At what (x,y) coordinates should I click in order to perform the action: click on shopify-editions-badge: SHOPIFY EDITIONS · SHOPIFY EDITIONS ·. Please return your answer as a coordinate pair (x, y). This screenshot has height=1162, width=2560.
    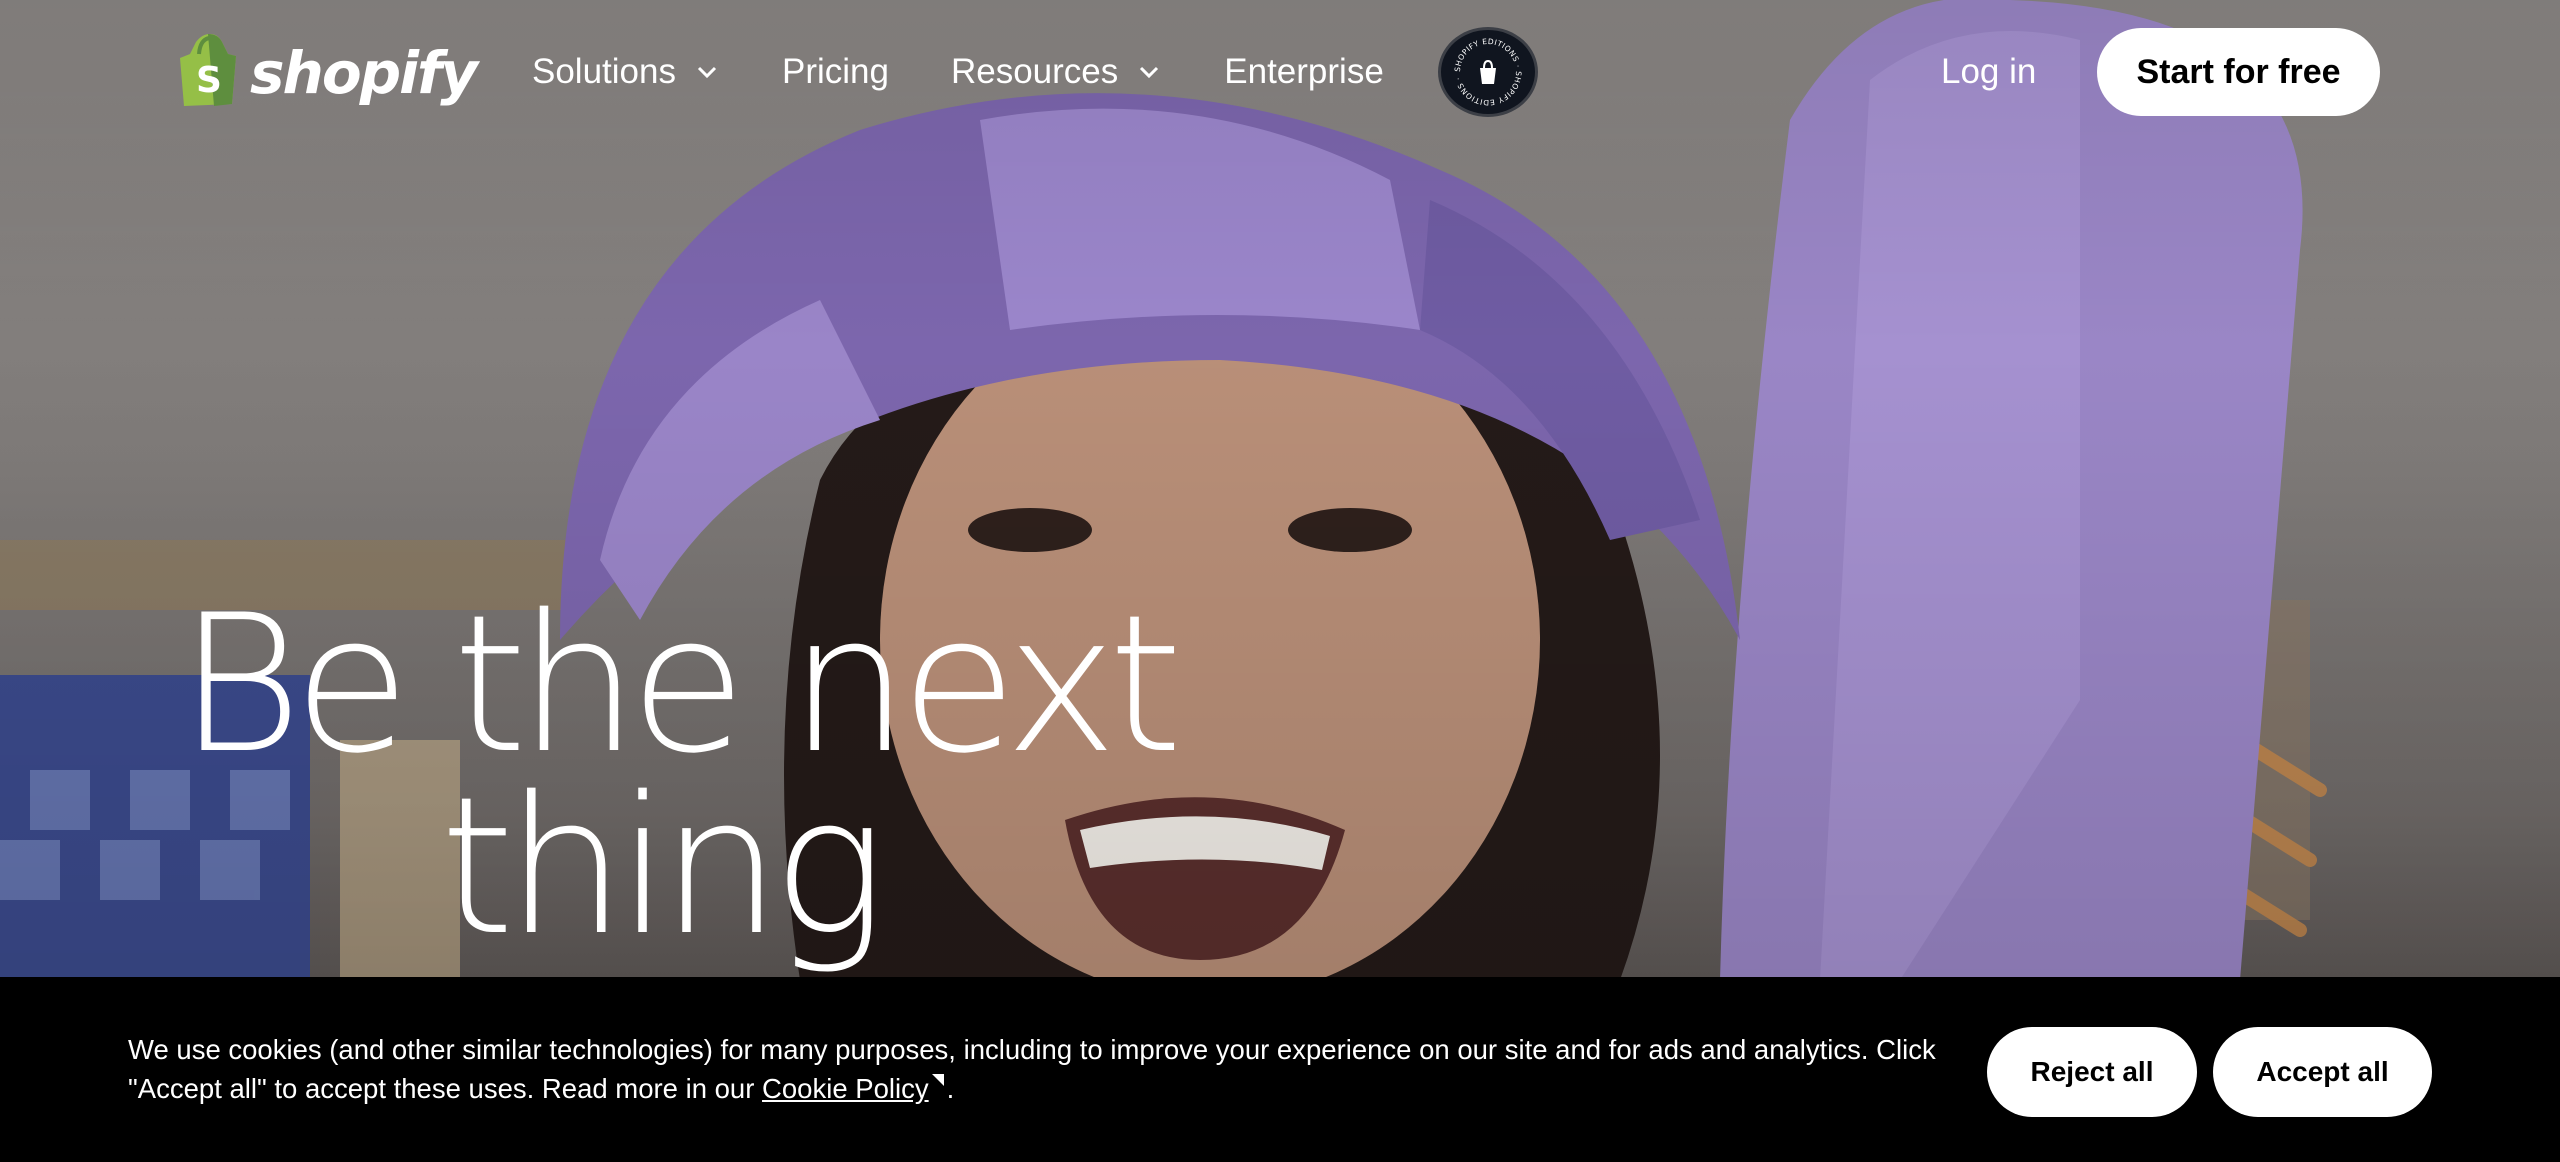
    Looking at the image, I should click on (1488, 72).